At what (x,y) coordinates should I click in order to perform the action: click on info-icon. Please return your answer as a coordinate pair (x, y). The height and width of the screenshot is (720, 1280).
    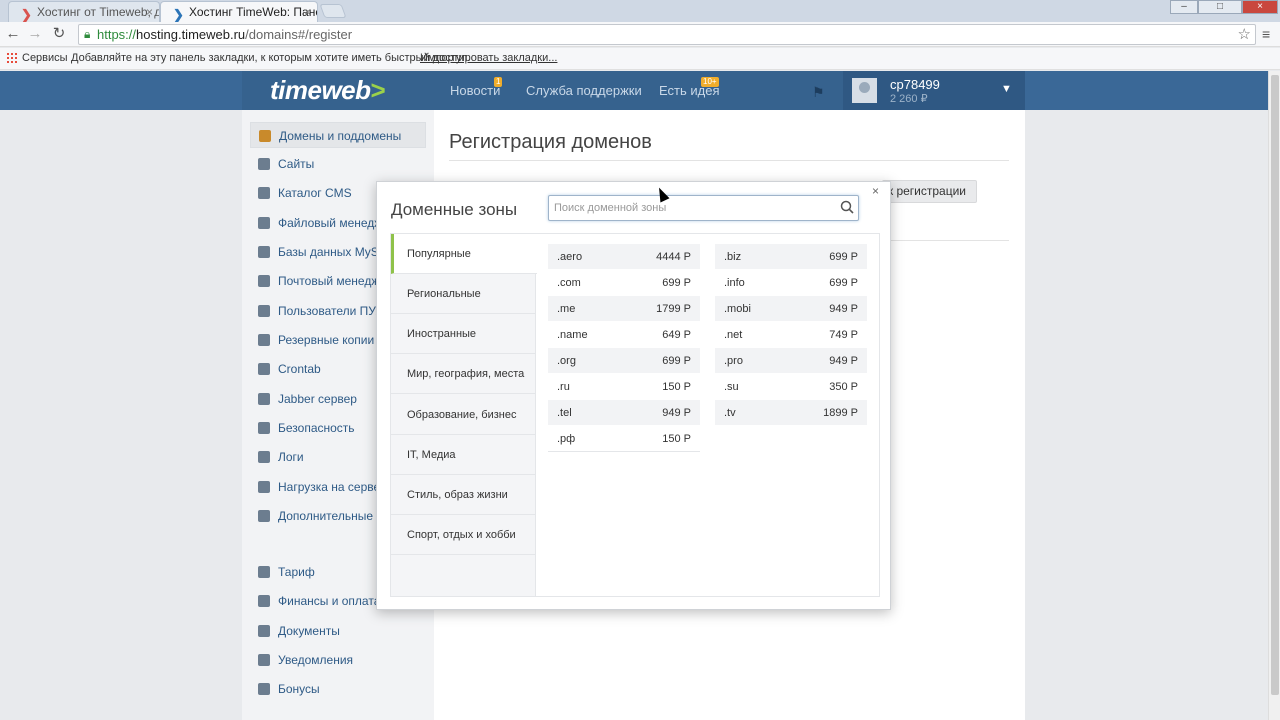
    Looking at the image, I should click on (264, 572).